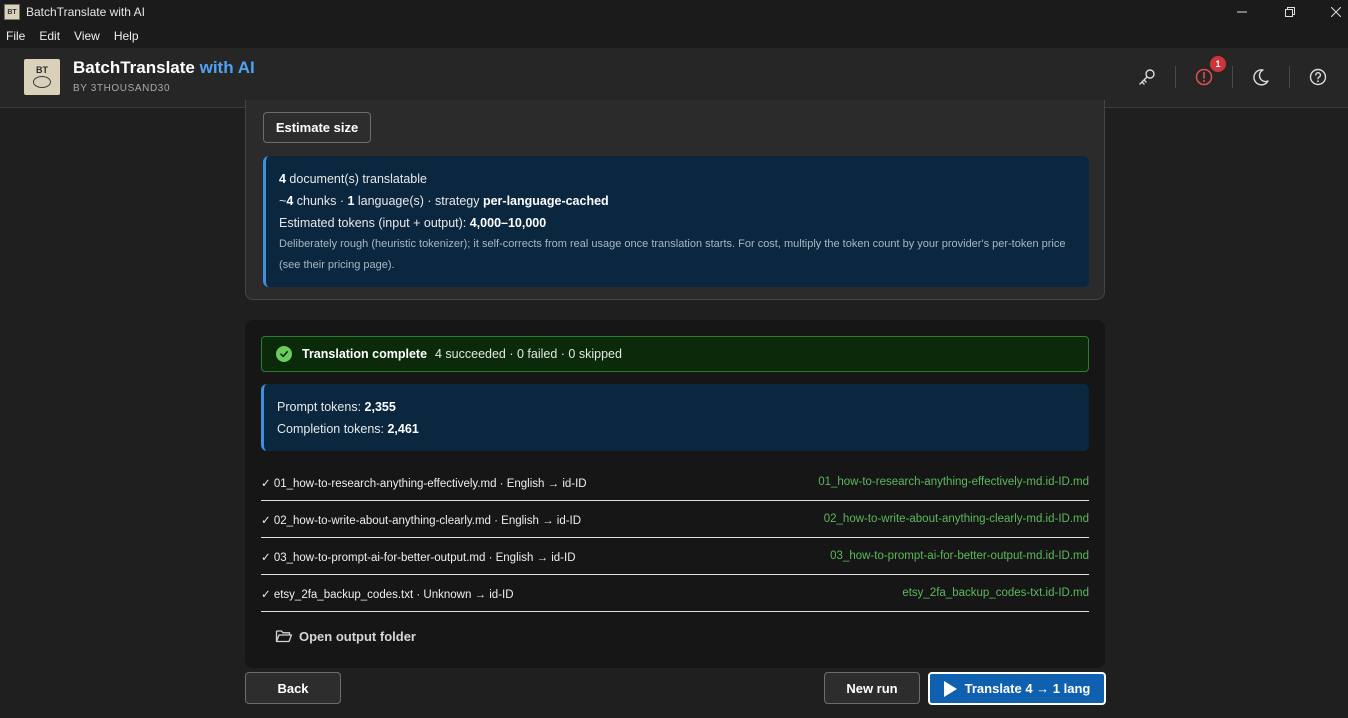  Describe the element at coordinates (42, 70) in the screenshot. I see `logo-text: BT` at that location.